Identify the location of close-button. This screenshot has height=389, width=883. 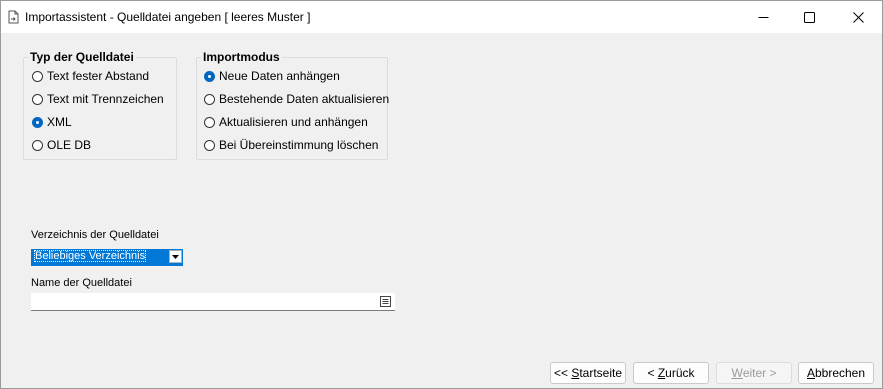
(858, 17).